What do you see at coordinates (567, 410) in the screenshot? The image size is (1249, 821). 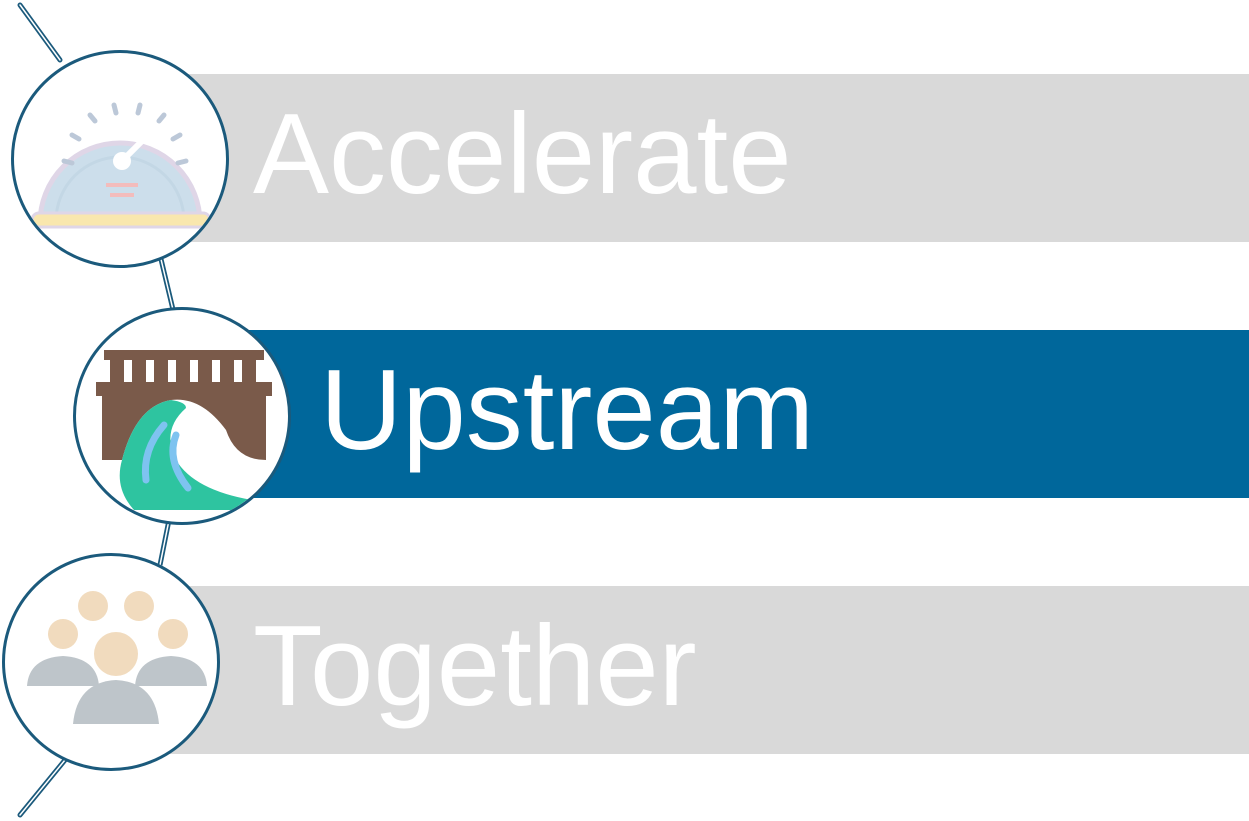 I see `step-label-upstream: Upstream` at bounding box center [567, 410].